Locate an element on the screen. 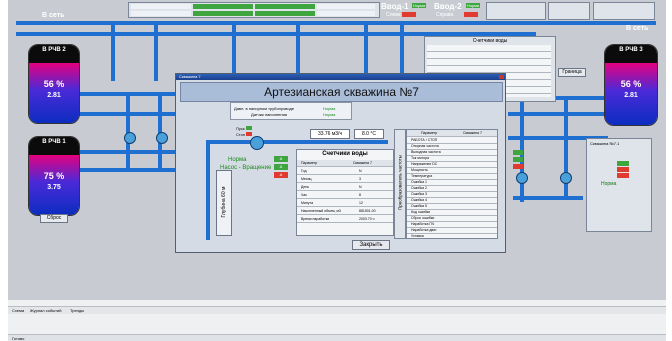 Image resolution: width=672 pixels, height=341 pixels. cell: 2003.70 ч is located at coordinates (367, 219).